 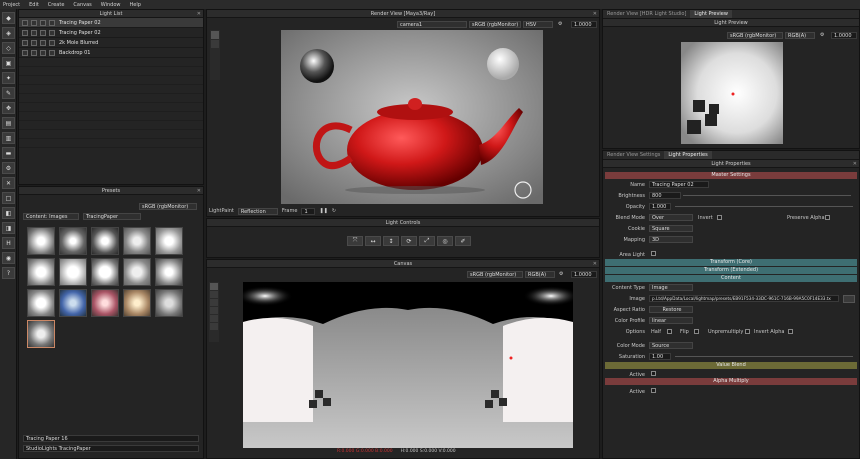 What do you see at coordinates (214, 286) in the screenshot?
I see `move-tool-icon` at bounding box center [214, 286].